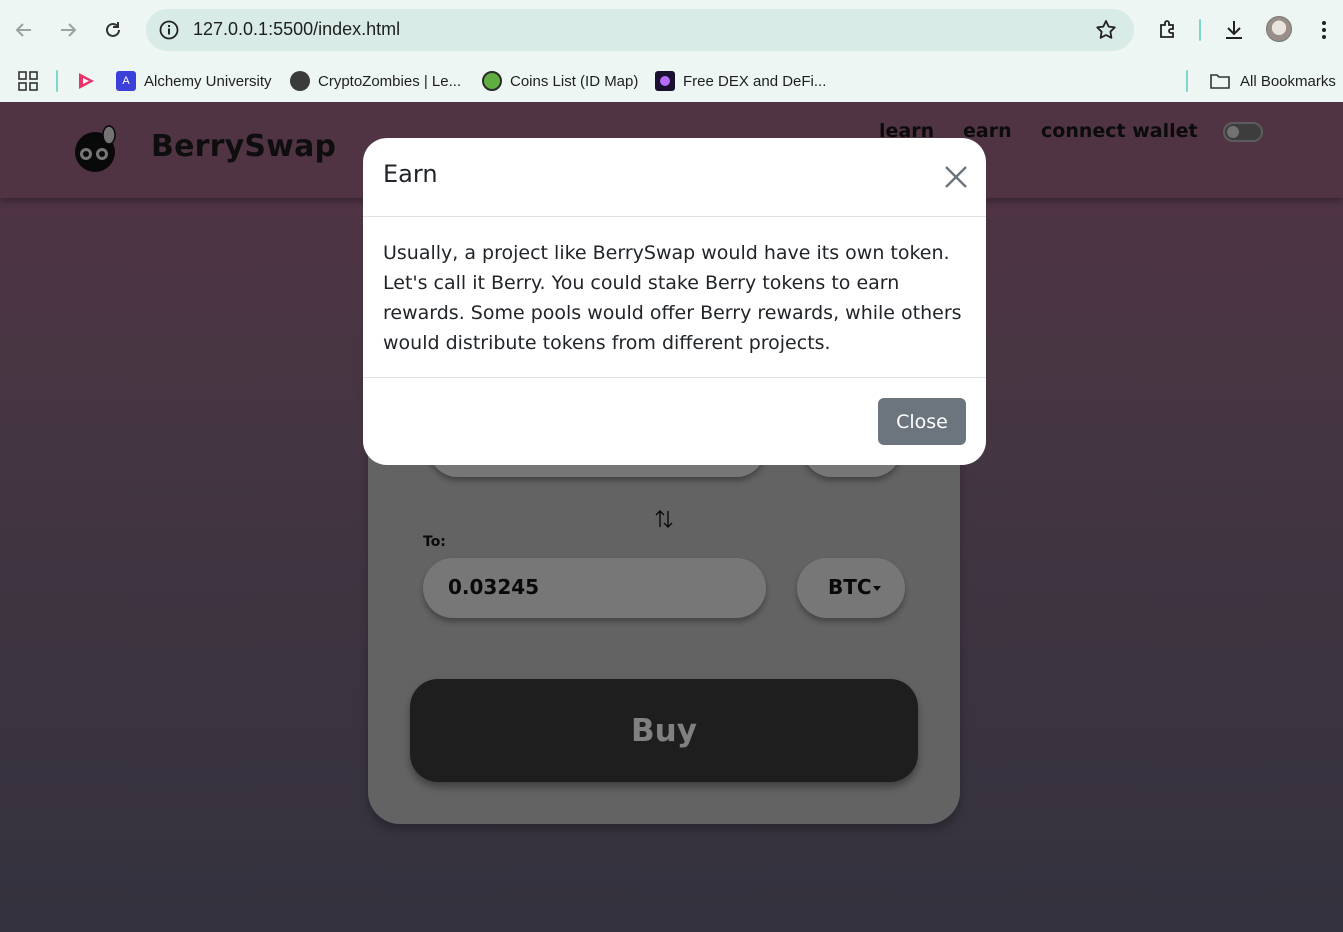 Image resolution: width=1343 pixels, height=932 pixels. What do you see at coordinates (231, 29) in the screenshot?
I see `url-host: 127.0.0.1` at bounding box center [231, 29].